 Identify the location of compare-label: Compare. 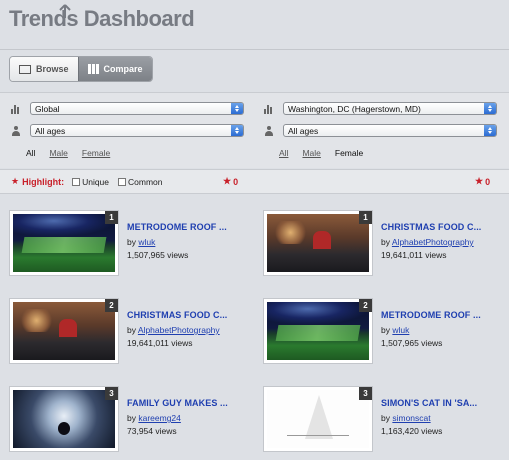
(123, 69).